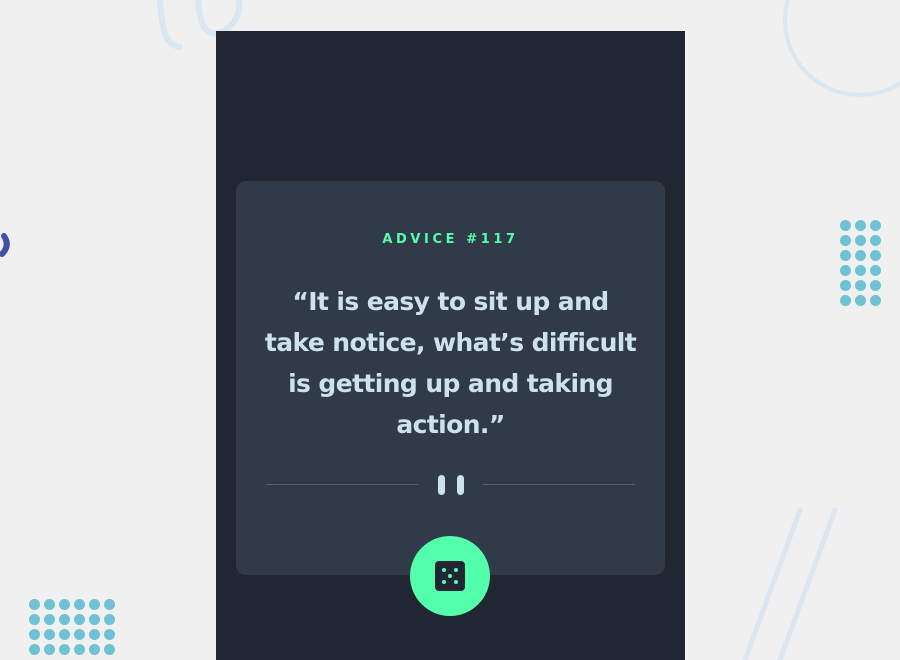 This screenshot has height=660, width=900. I want to click on dice-icon, so click(450, 576).